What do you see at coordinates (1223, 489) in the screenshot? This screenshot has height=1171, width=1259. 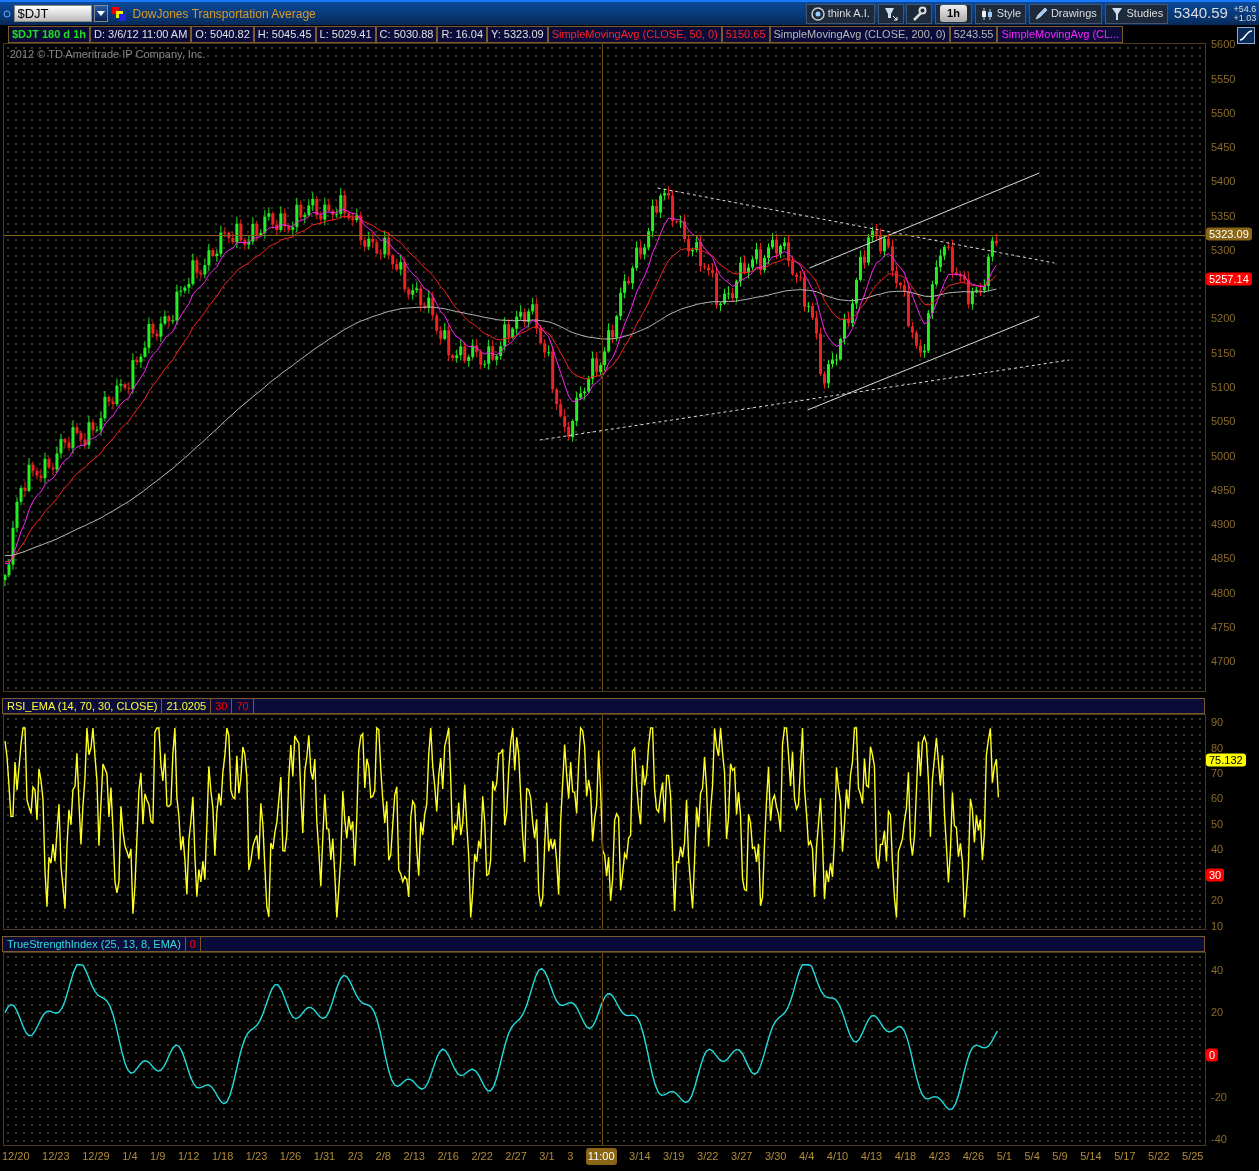 I see `axis-label: 4950` at bounding box center [1223, 489].